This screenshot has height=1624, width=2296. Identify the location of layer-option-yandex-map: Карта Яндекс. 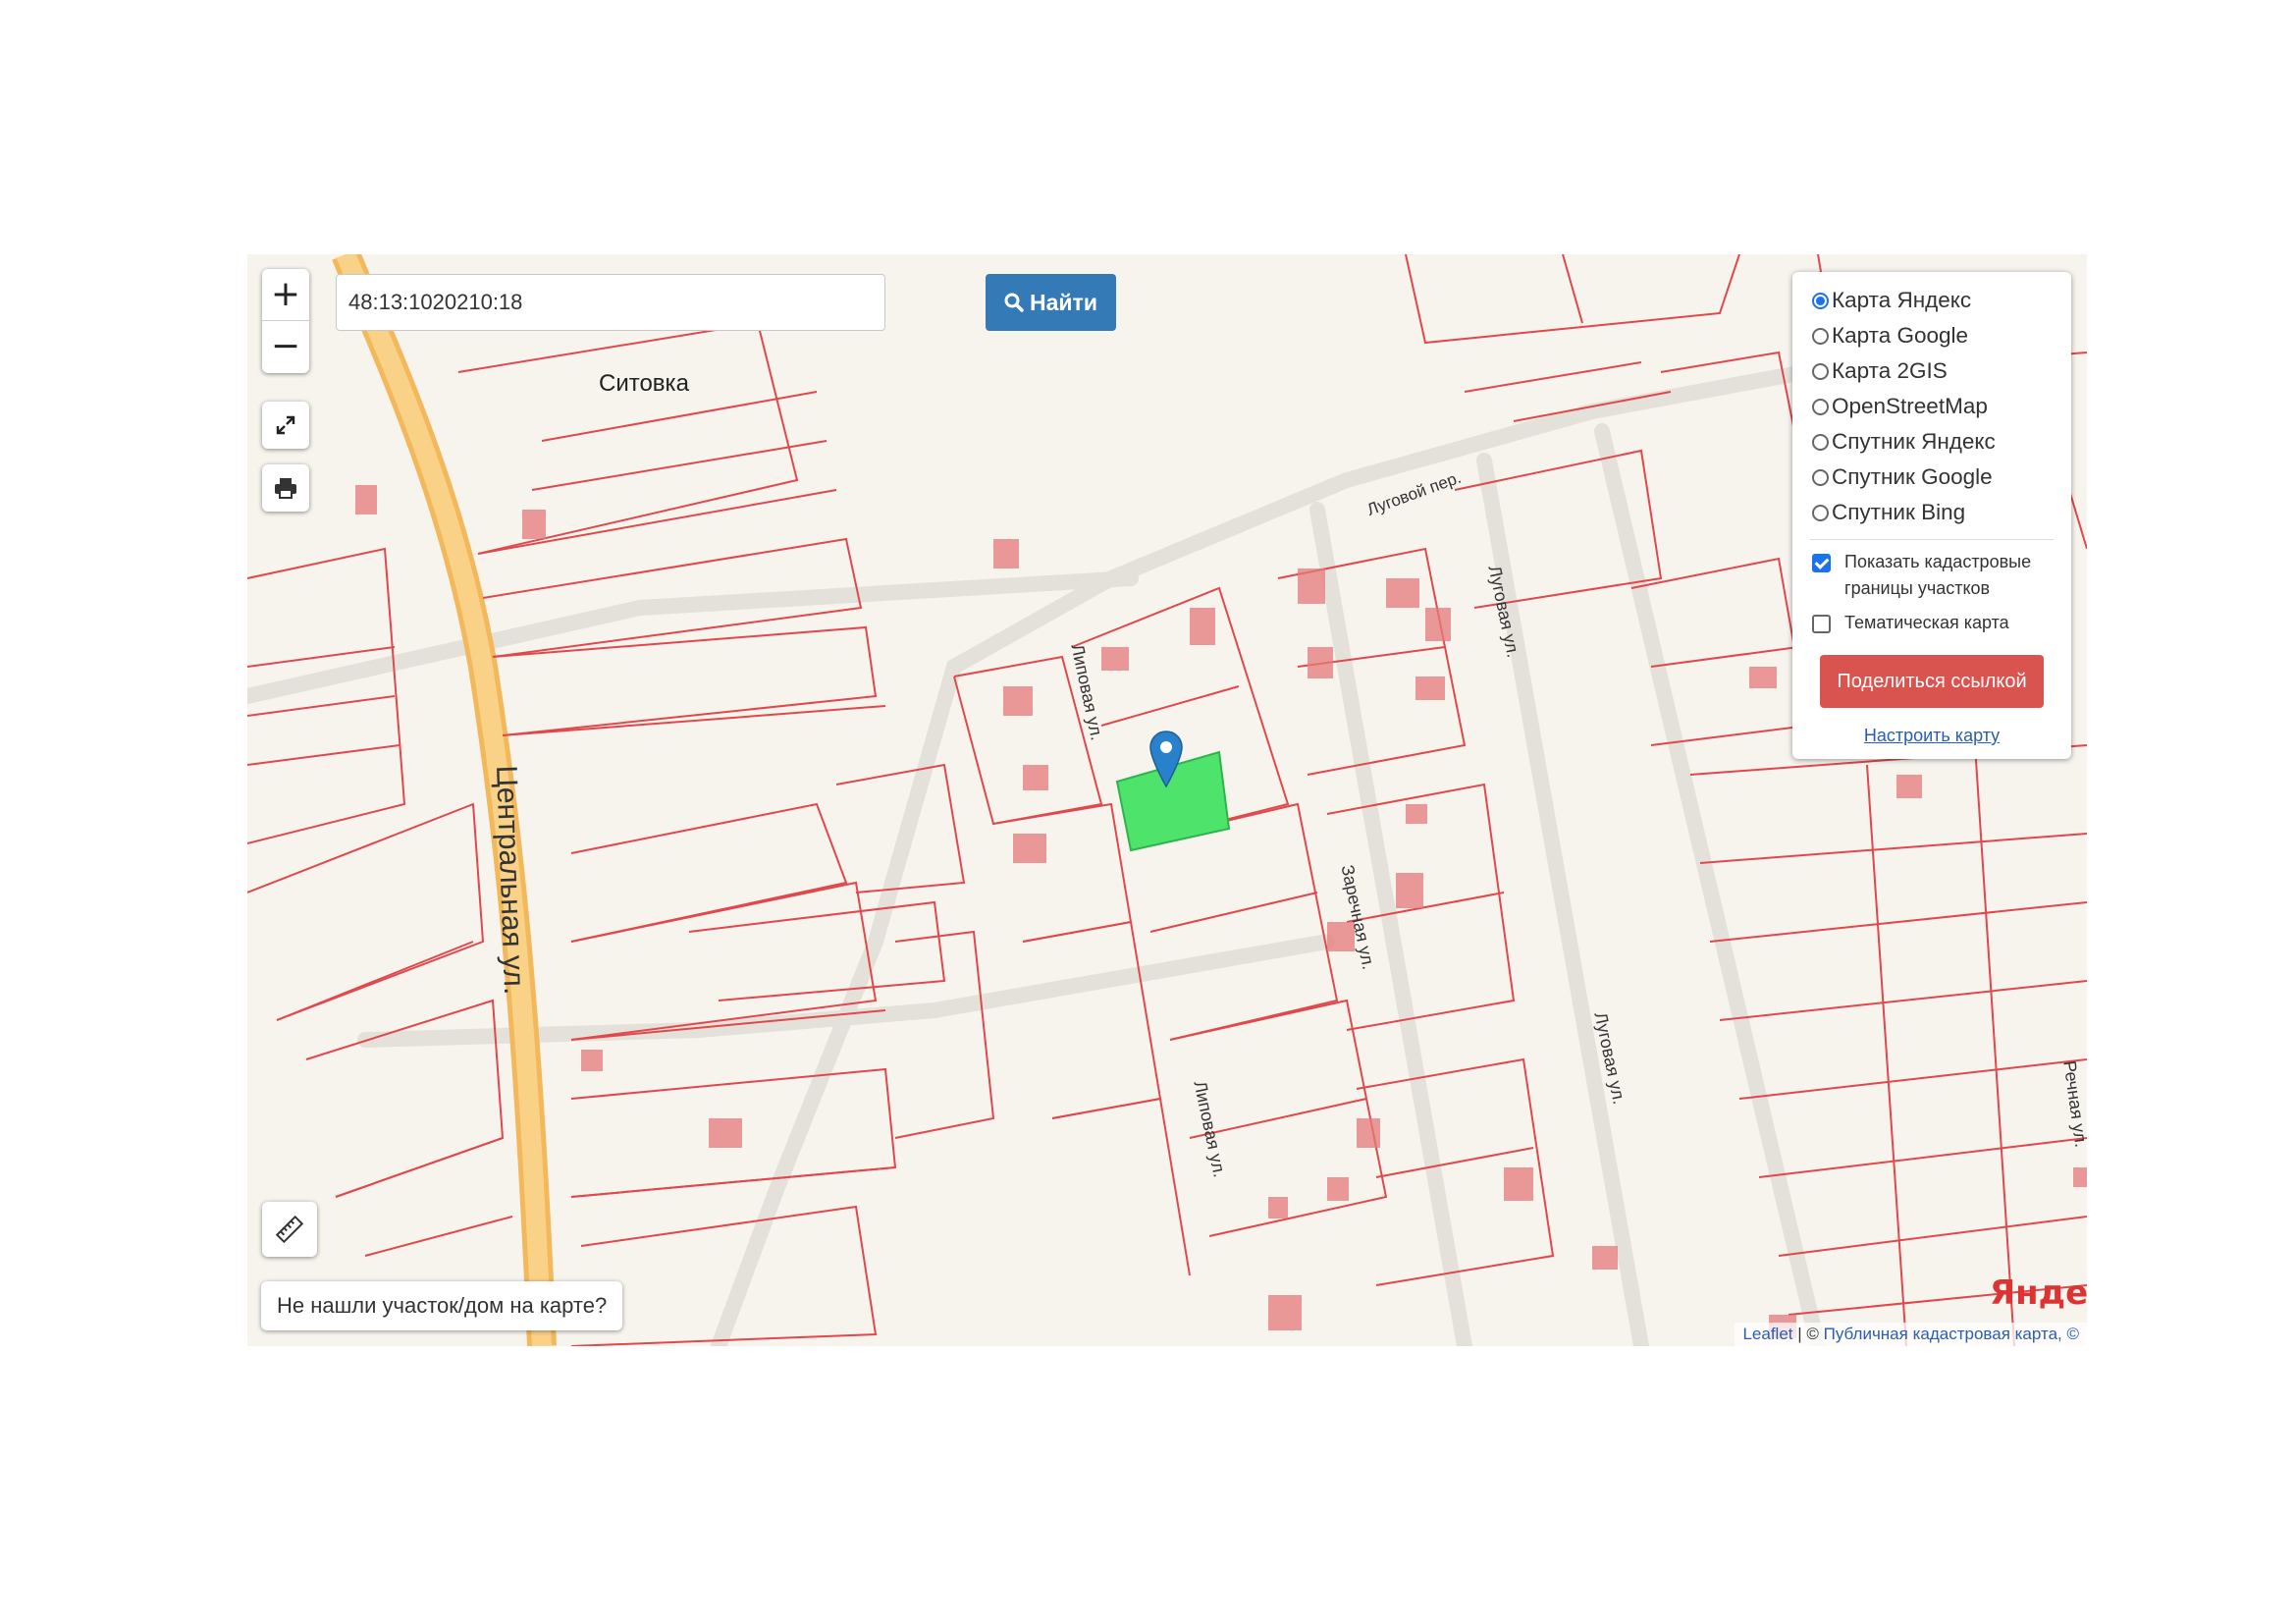
(1891, 300).